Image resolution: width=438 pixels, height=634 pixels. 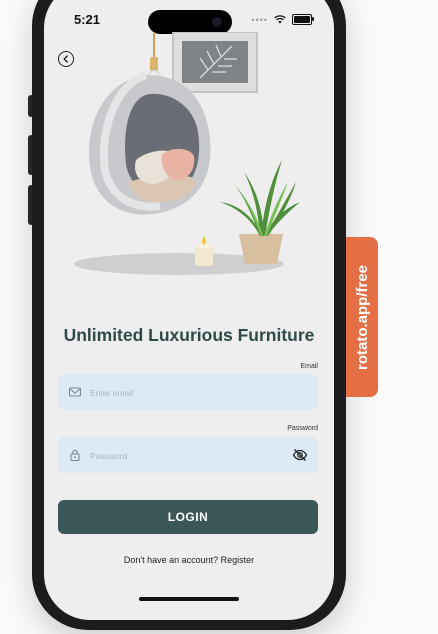 What do you see at coordinates (259, 19) in the screenshot?
I see `signal-icon: ••••` at bounding box center [259, 19].